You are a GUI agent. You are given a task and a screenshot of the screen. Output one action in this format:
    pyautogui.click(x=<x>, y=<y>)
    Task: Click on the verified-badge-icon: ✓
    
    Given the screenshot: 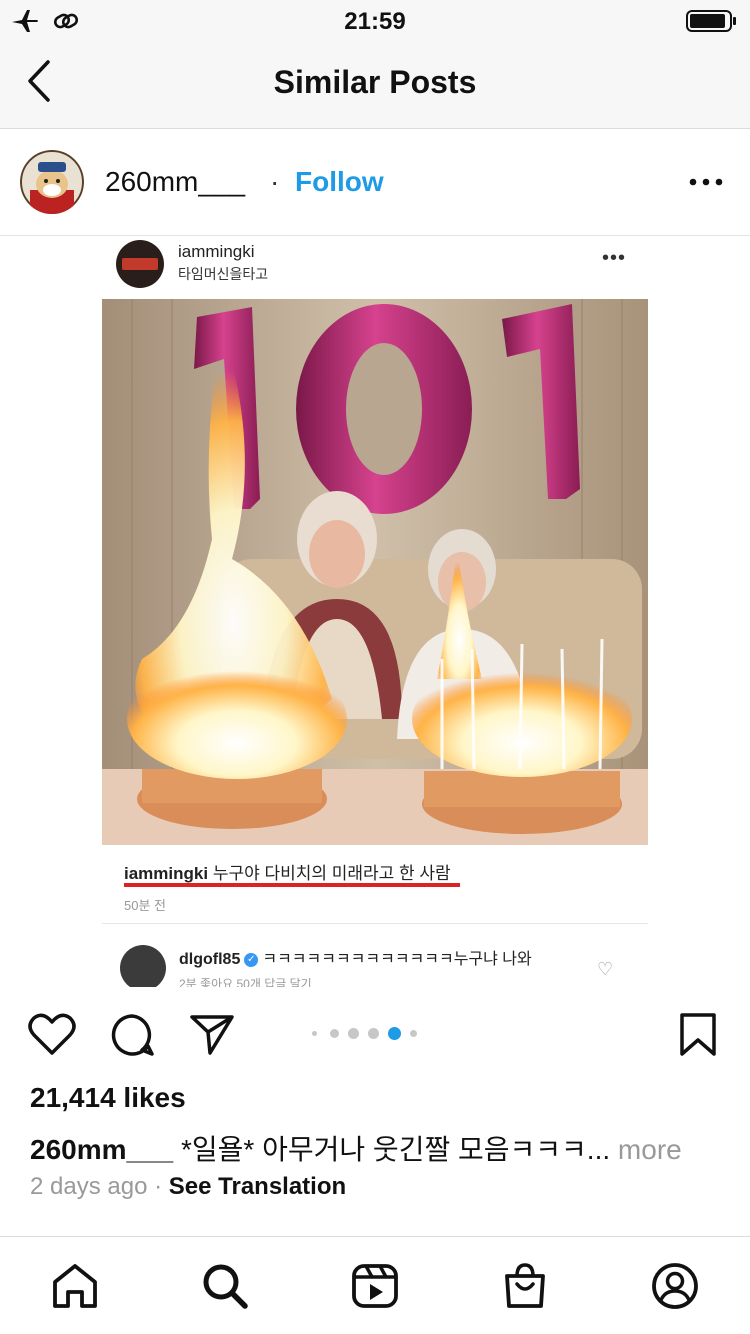 What is the action you would take?
    pyautogui.click(x=251, y=959)
    